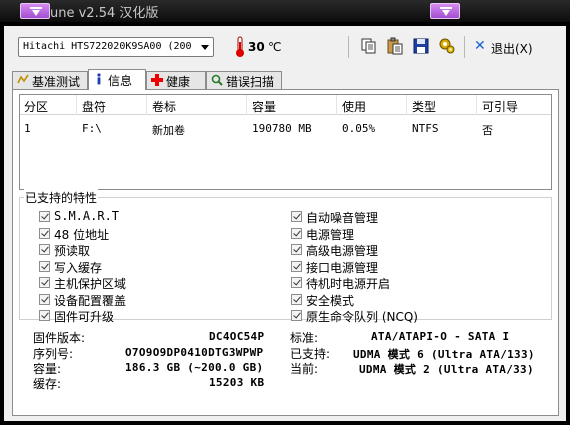 The height and width of the screenshot is (425, 570). Describe the element at coordinates (342, 267) in the screenshot. I see `feature-label: 接口电源管理` at that location.